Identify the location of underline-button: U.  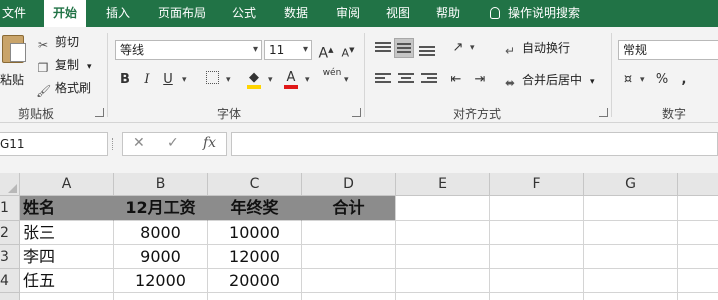
(168, 80).